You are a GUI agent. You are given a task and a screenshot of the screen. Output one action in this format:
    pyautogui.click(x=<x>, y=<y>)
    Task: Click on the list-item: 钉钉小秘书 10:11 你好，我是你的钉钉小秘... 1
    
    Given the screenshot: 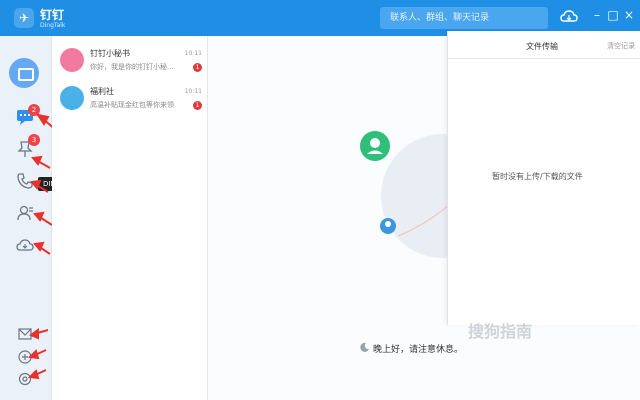 What is the action you would take?
    pyautogui.click(x=130, y=62)
    